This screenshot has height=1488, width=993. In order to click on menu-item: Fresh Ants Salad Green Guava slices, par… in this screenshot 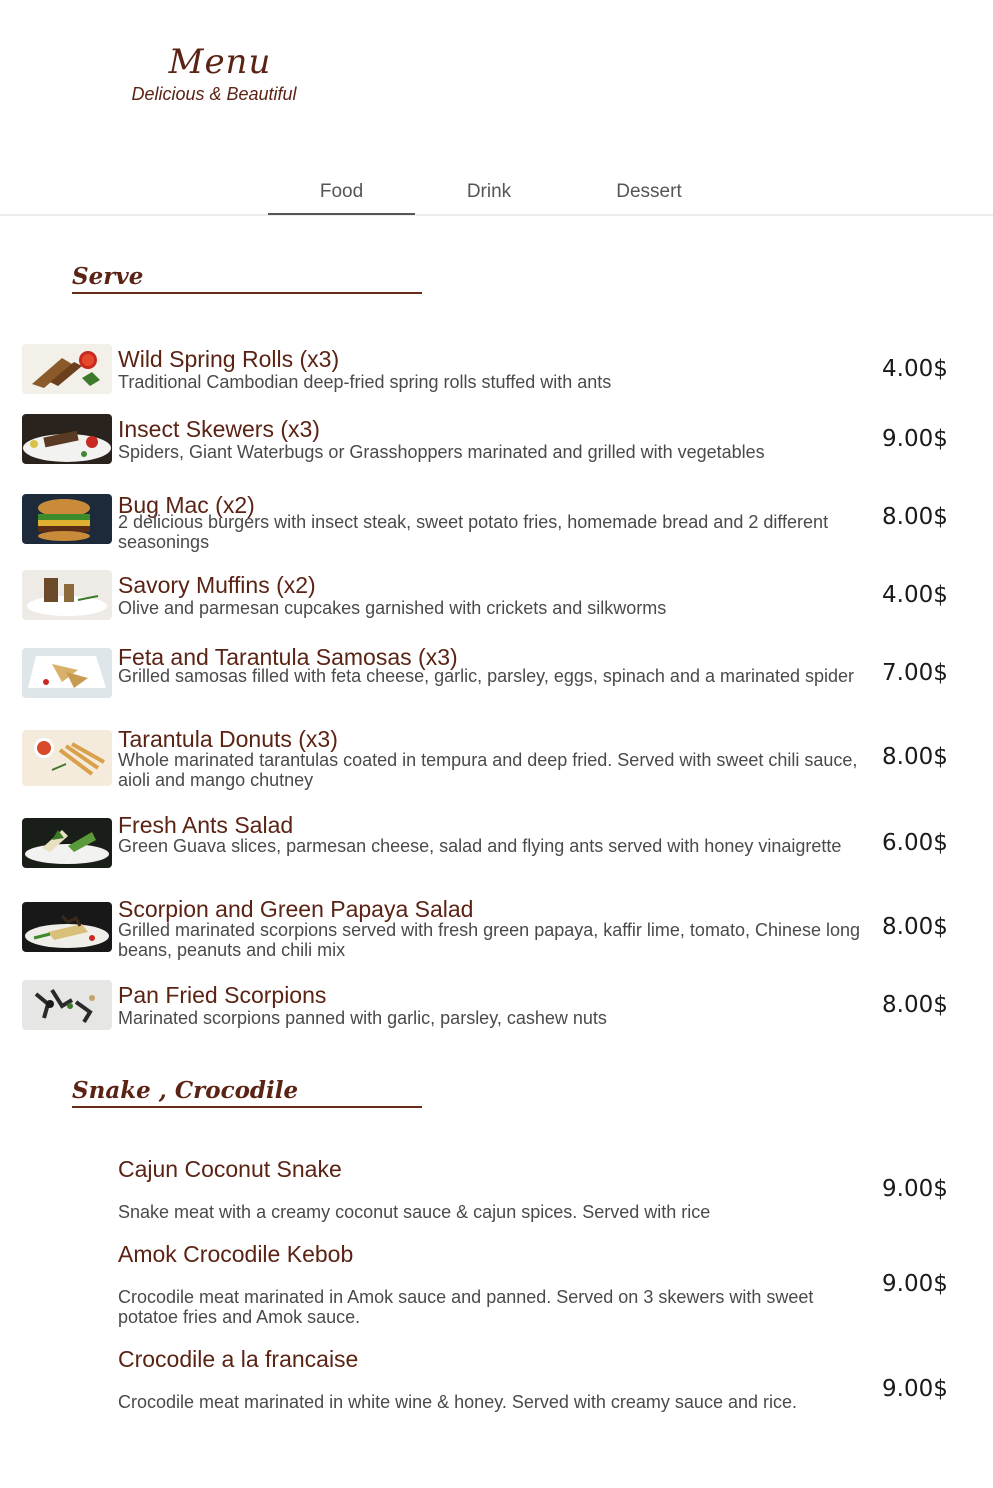, I will do `click(492, 844)`.